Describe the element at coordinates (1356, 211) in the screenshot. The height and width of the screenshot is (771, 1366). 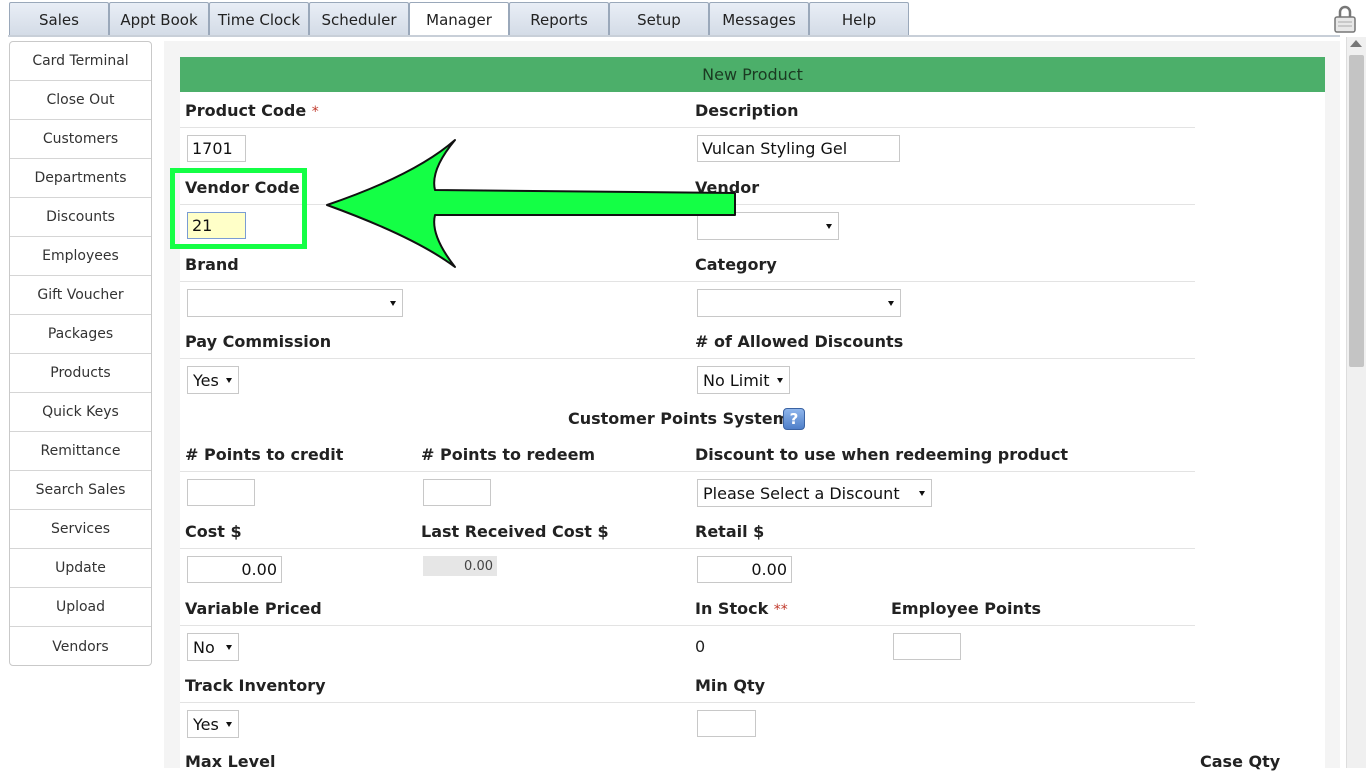
I see `scrollbar-thumb` at that location.